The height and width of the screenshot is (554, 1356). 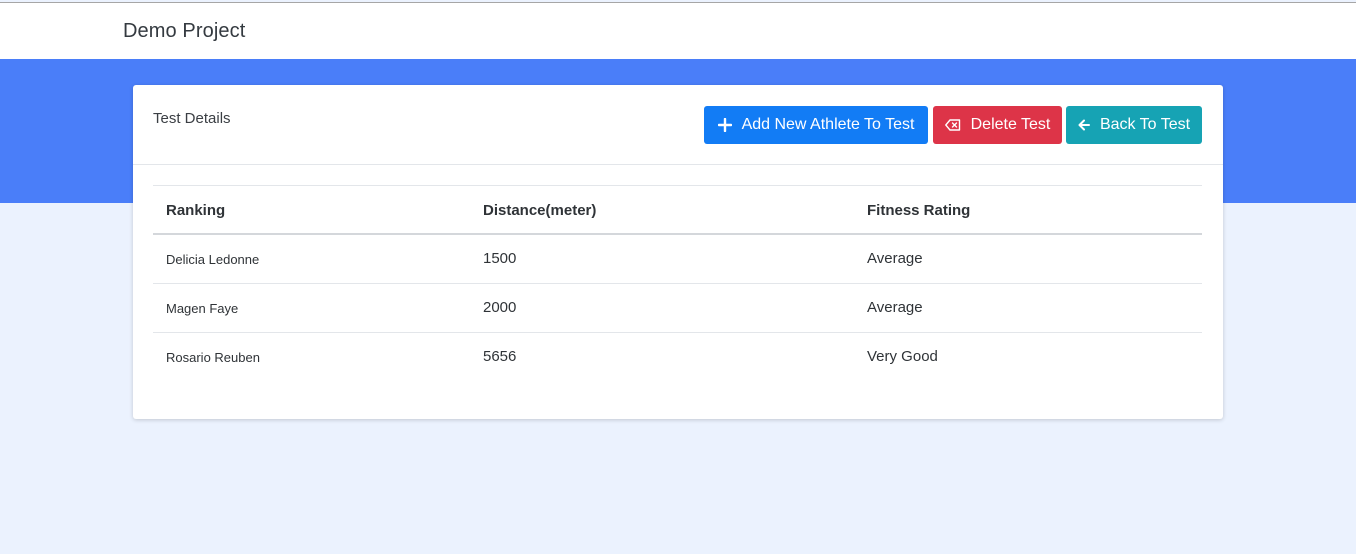 What do you see at coordinates (919, 210) in the screenshot?
I see `column-header-fitness-rating: Fitness Rating` at bounding box center [919, 210].